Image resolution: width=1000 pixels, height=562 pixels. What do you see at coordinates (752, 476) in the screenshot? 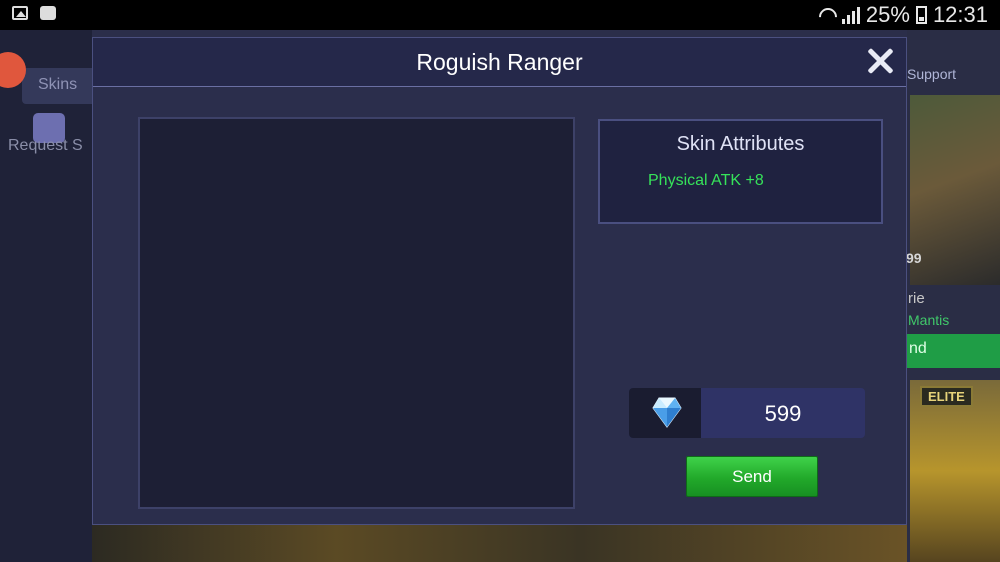
I see `send-button: Send` at bounding box center [752, 476].